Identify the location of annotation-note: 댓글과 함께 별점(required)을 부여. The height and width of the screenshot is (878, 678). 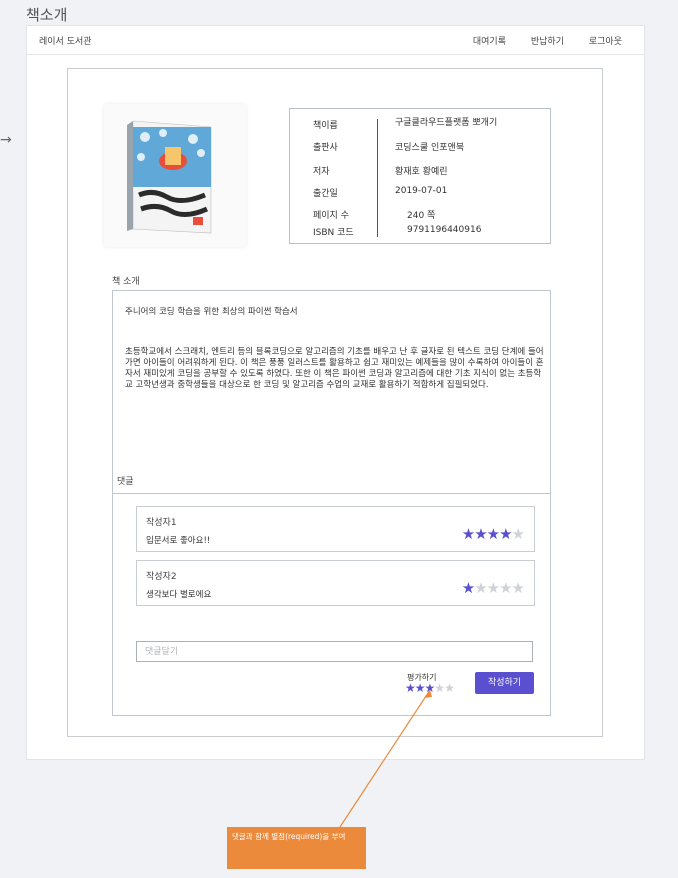
(296, 848).